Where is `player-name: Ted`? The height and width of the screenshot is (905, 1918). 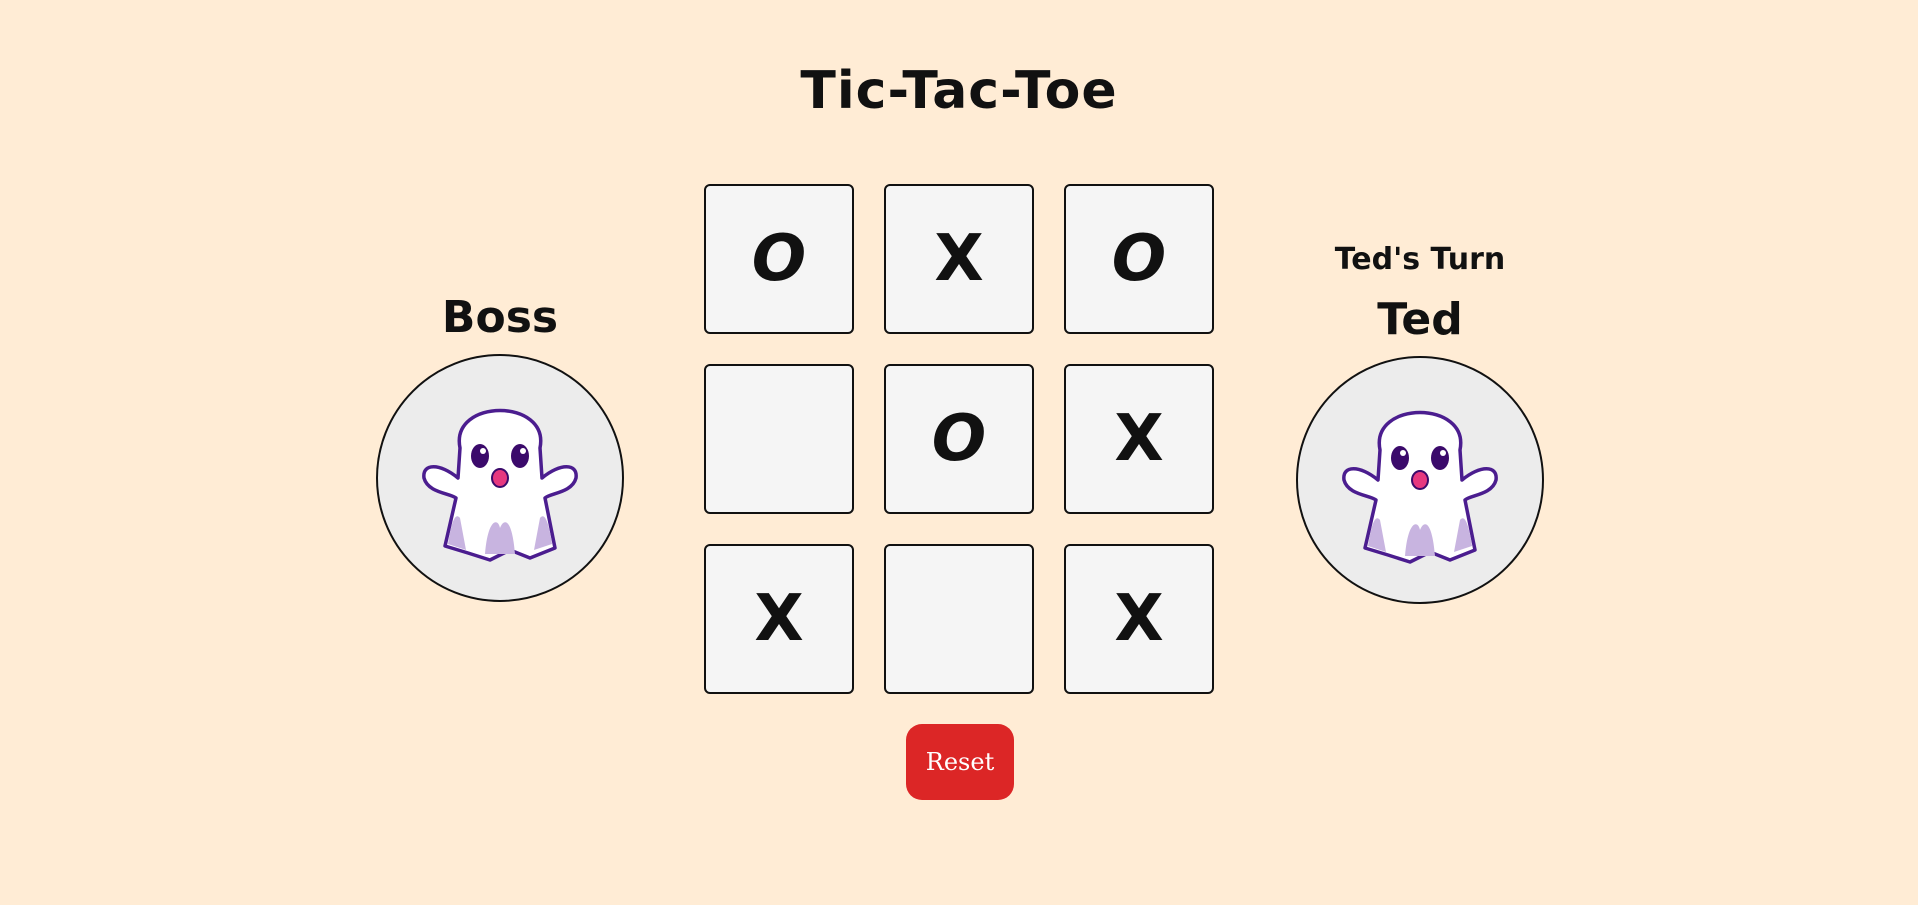 player-name: Ted is located at coordinates (1420, 319).